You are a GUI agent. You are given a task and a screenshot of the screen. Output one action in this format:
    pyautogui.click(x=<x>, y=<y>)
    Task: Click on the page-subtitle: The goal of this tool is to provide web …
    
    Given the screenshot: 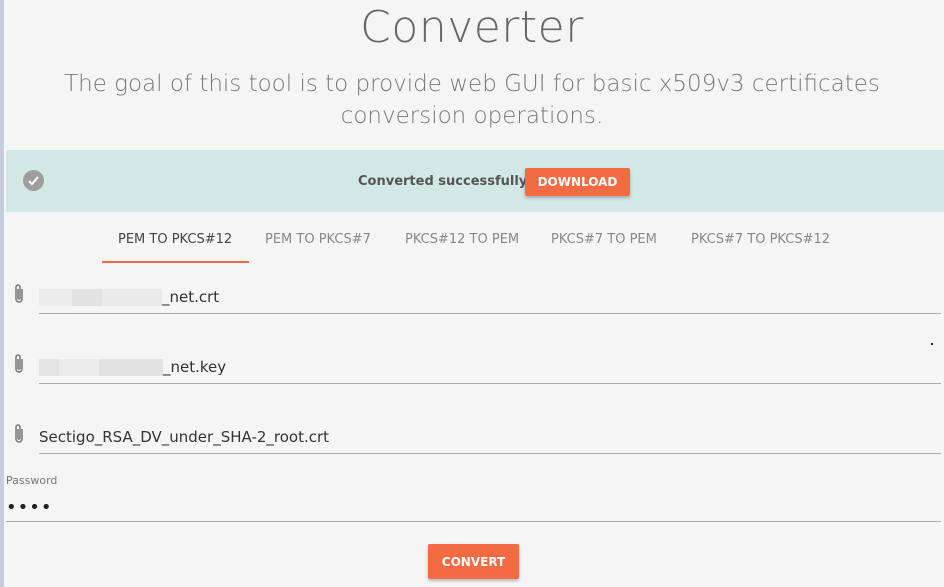 What is the action you would take?
    pyautogui.click(x=472, y=100)
    